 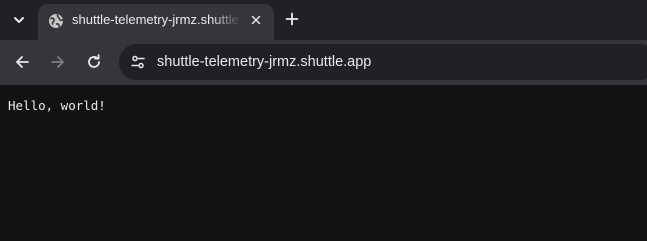 I want to click on arrow-left-icon, so click(x=22, y=62).